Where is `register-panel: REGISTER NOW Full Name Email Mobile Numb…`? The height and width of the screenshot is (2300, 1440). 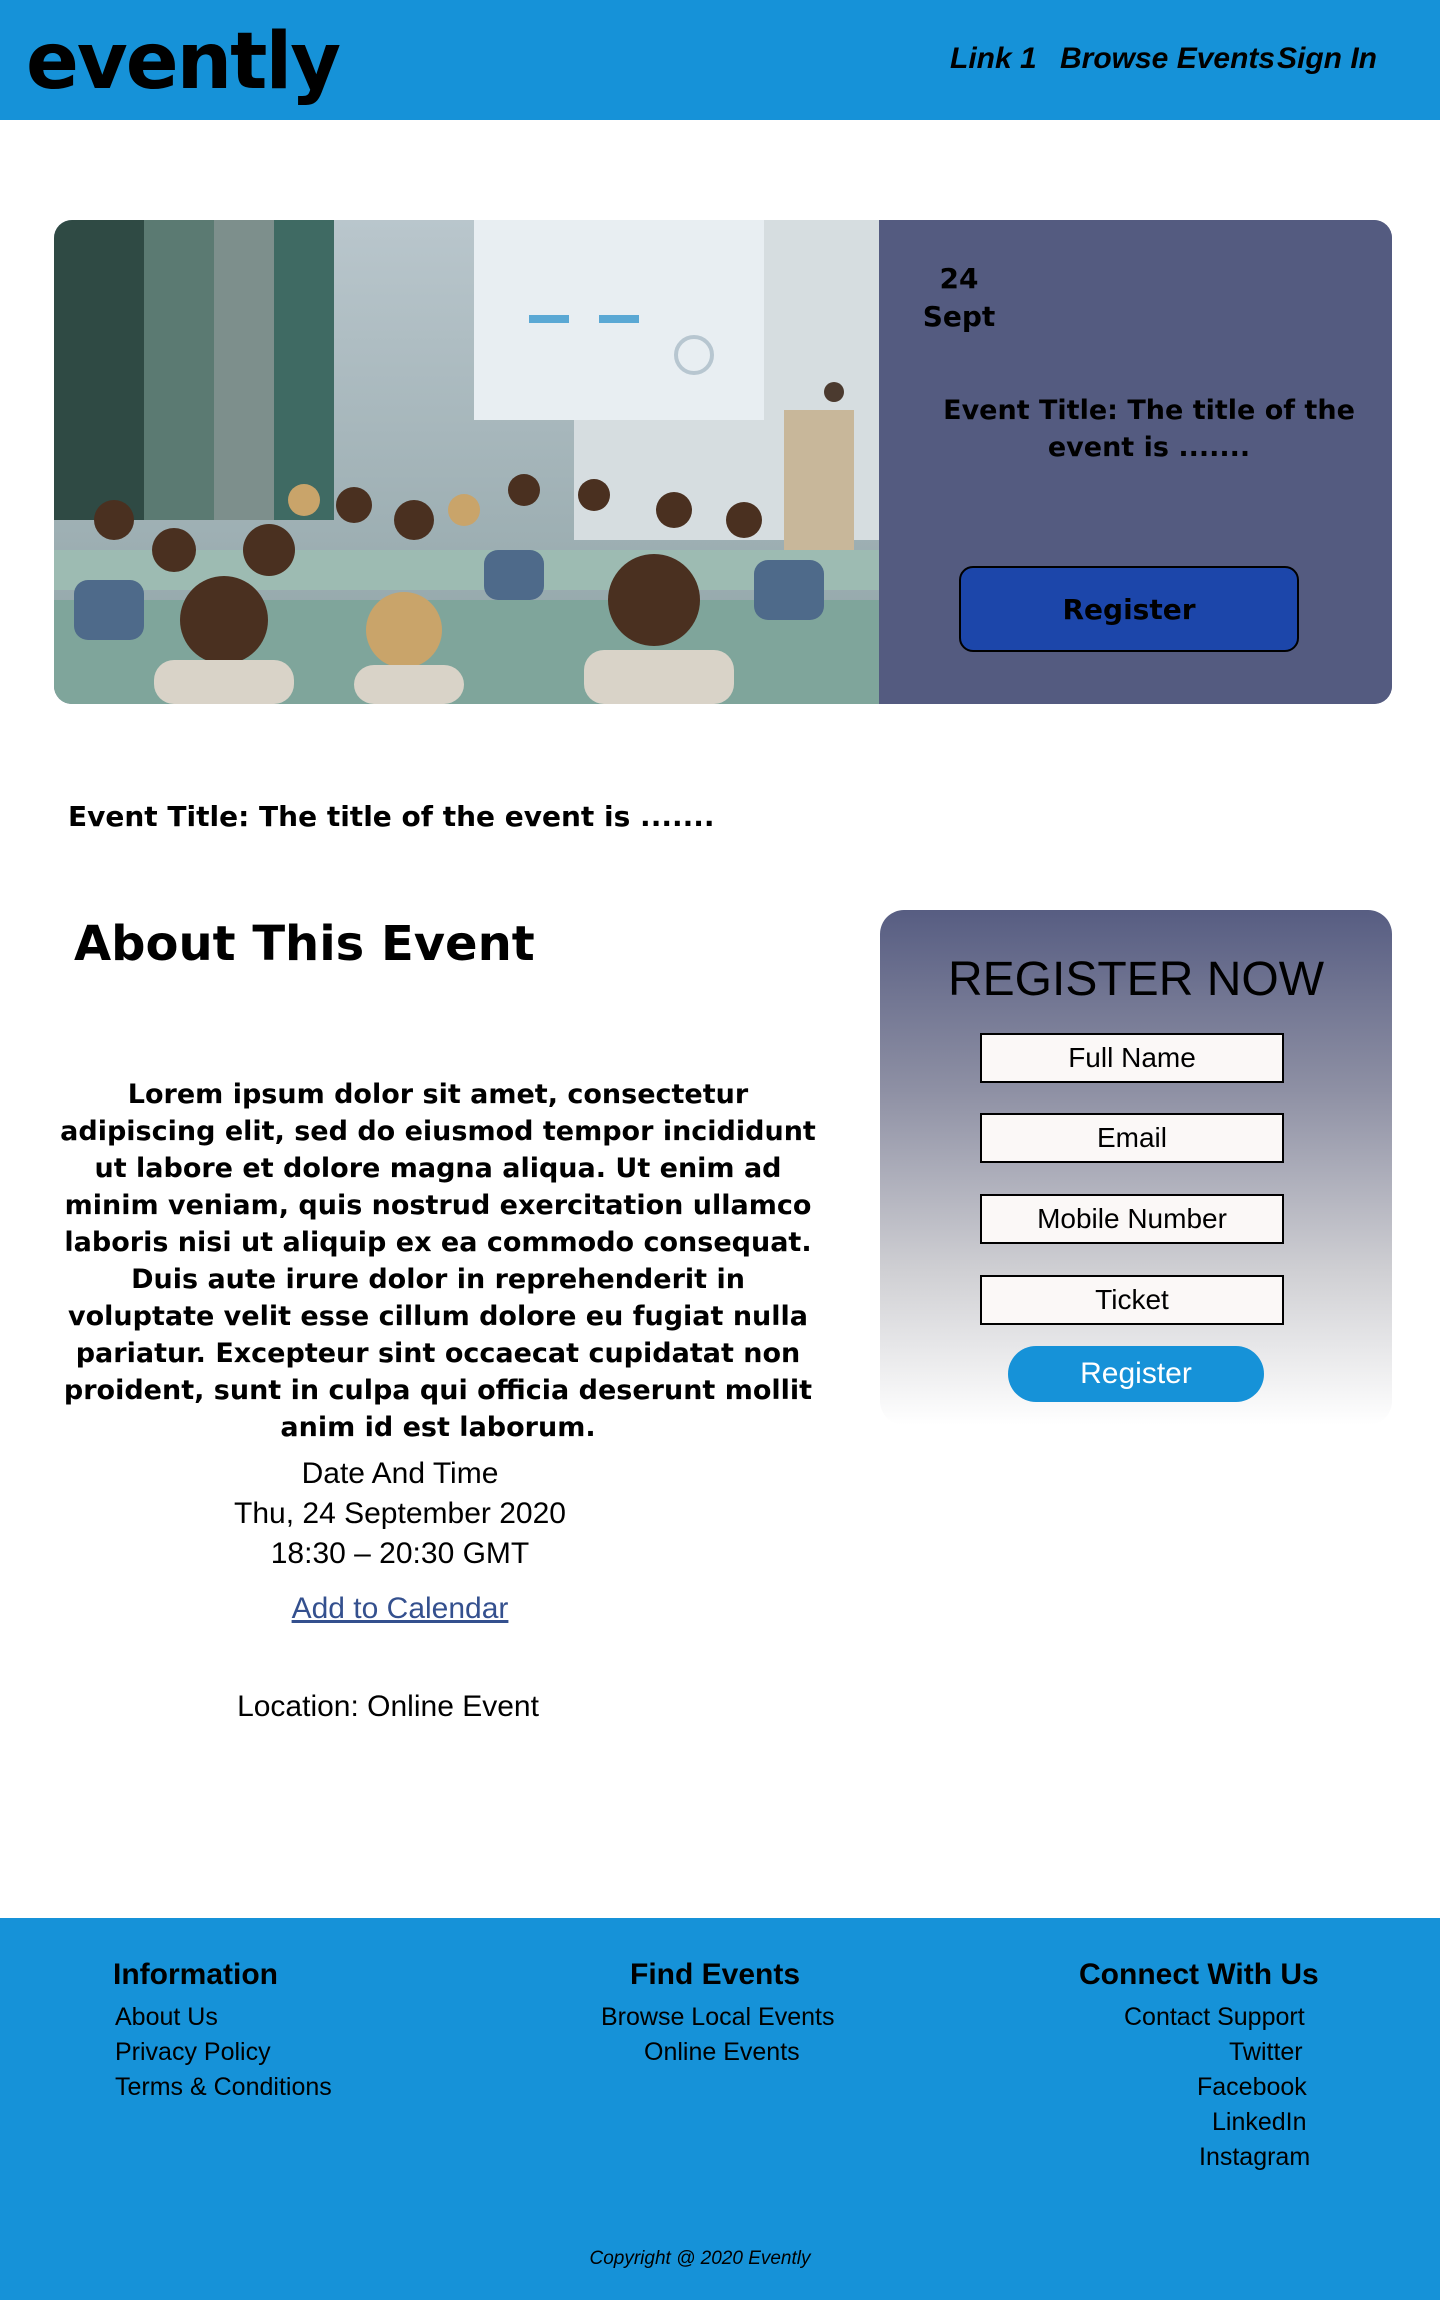
register-panel: REGISTER NOW Full Name Email Mobile Numb… is located at coordinates (1136, 1167).